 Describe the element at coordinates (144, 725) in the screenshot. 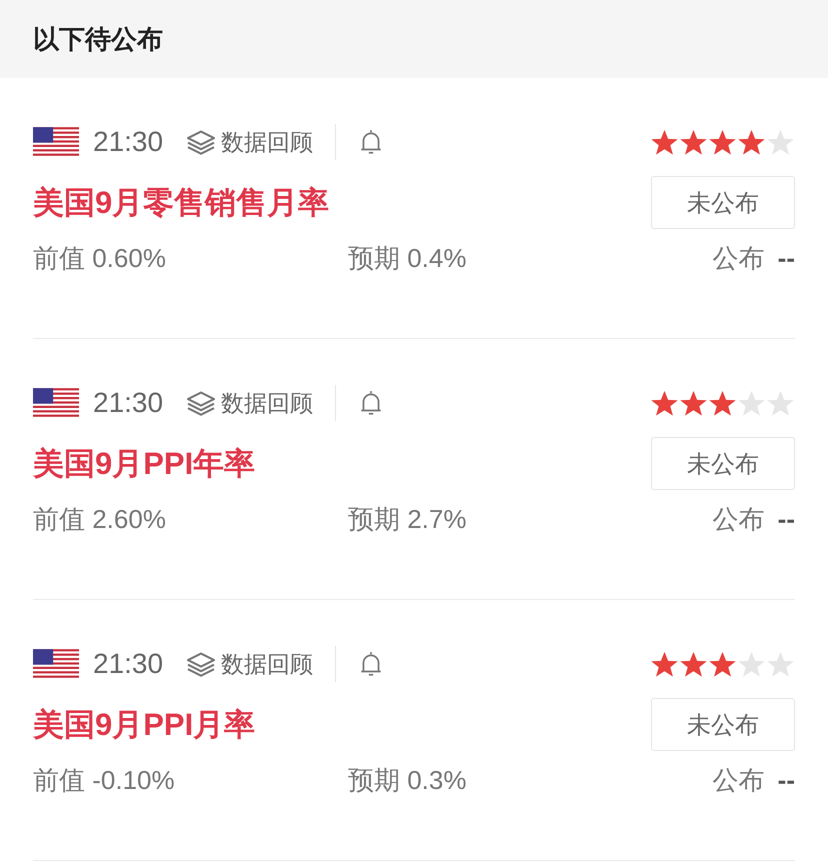

I see `event-title: 美国9月PPI月率` at that location.